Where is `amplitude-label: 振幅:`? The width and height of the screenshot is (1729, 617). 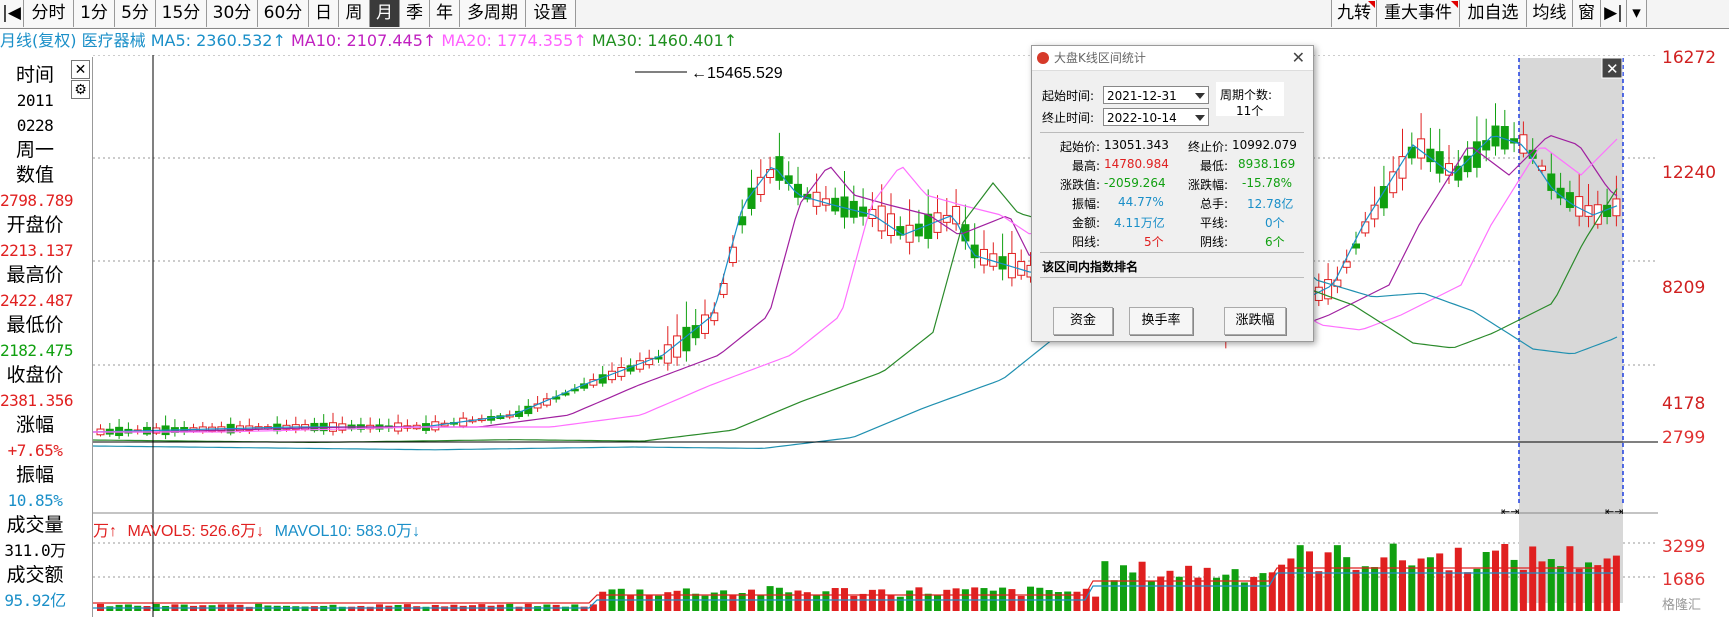
amplitude-label: 振幅: is located at coordinates (1085, 204).